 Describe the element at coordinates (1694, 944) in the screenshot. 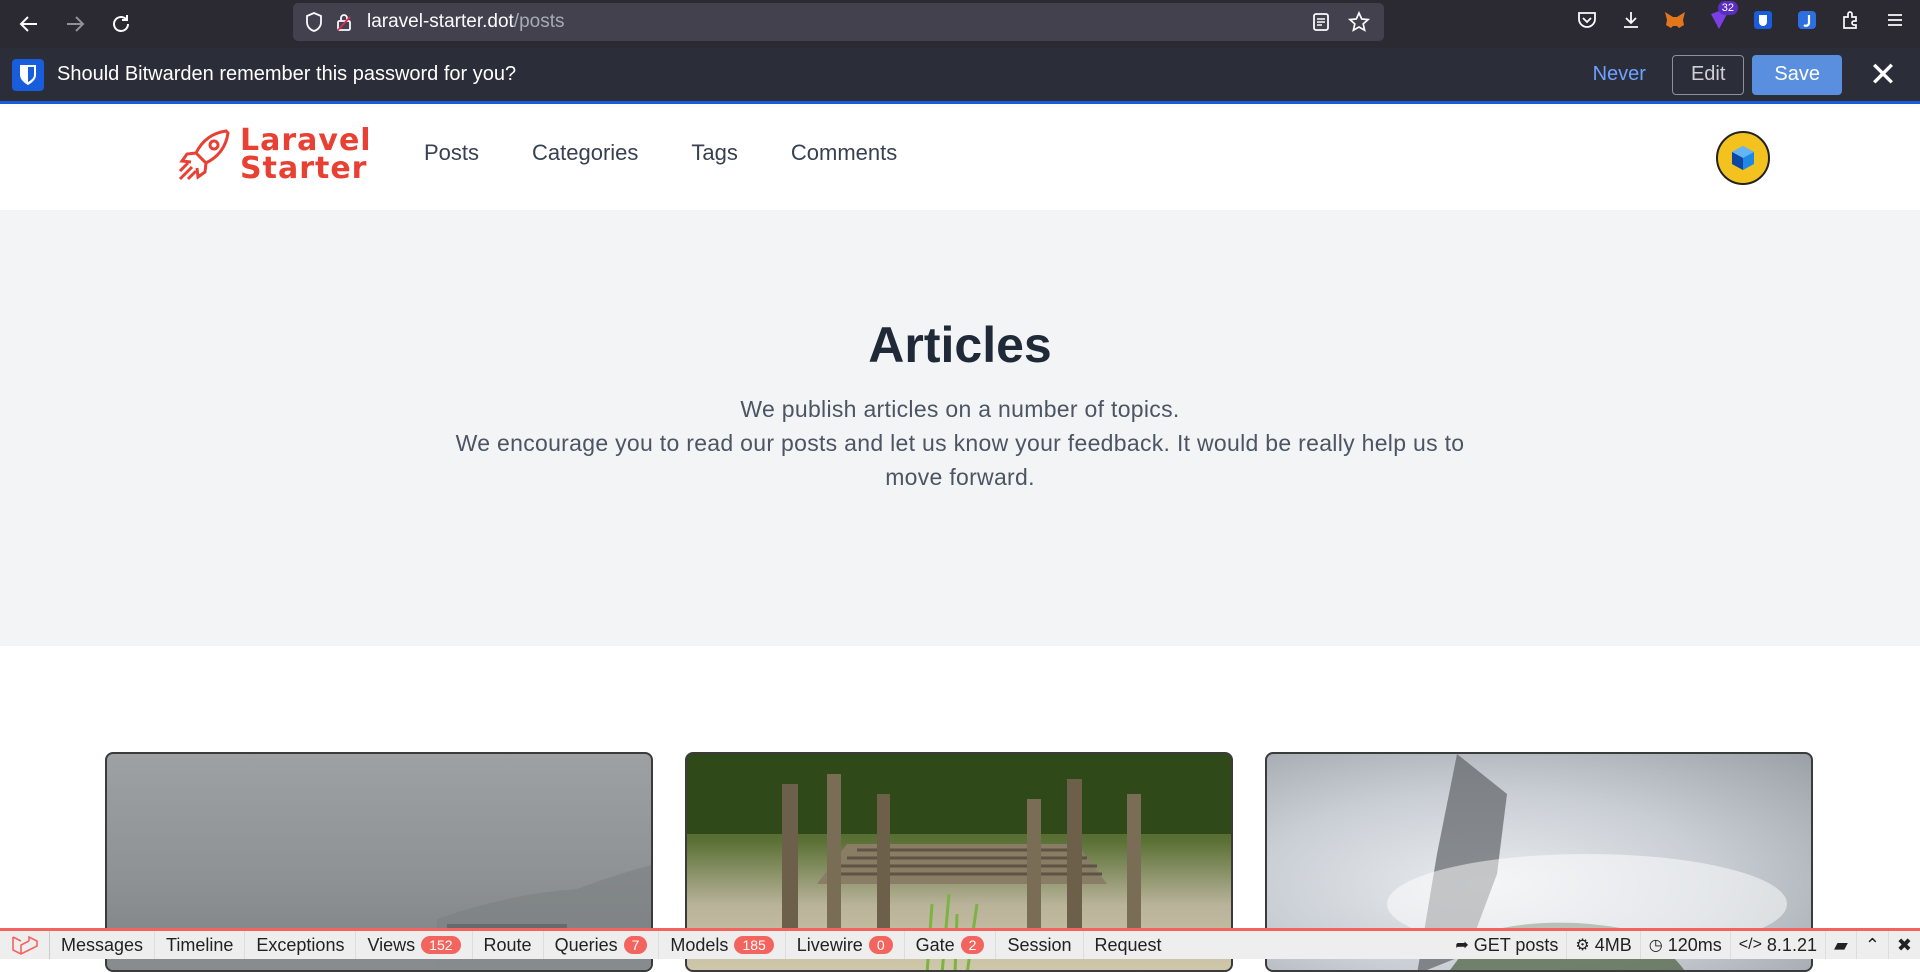

I see `time-value: 120ms` at that location.